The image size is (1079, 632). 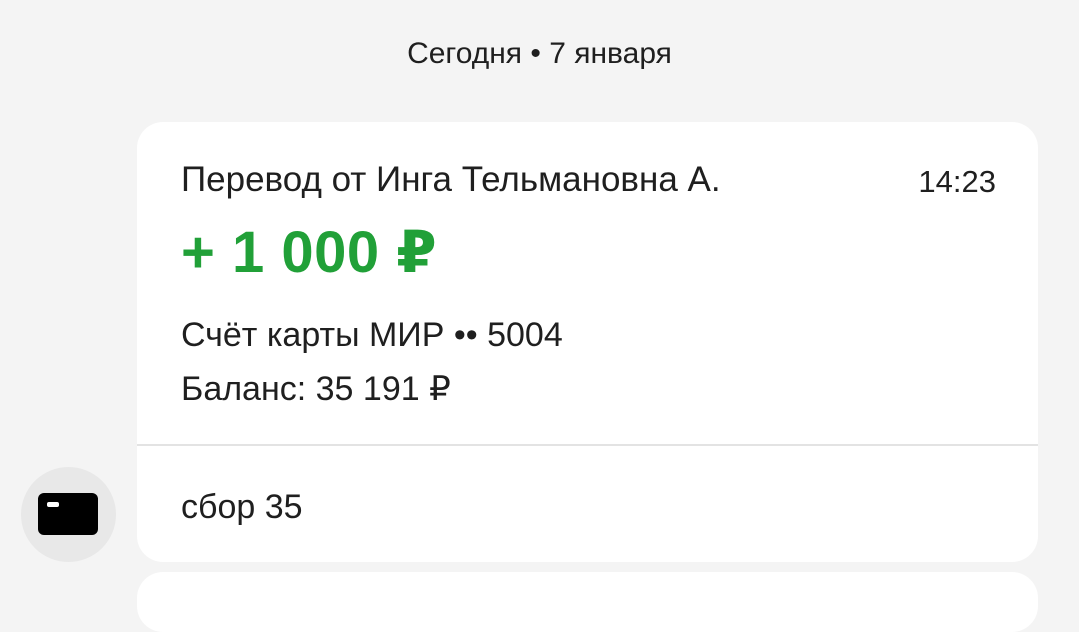 I want to click on card-icon-stripe, so click(x=53, y=504).